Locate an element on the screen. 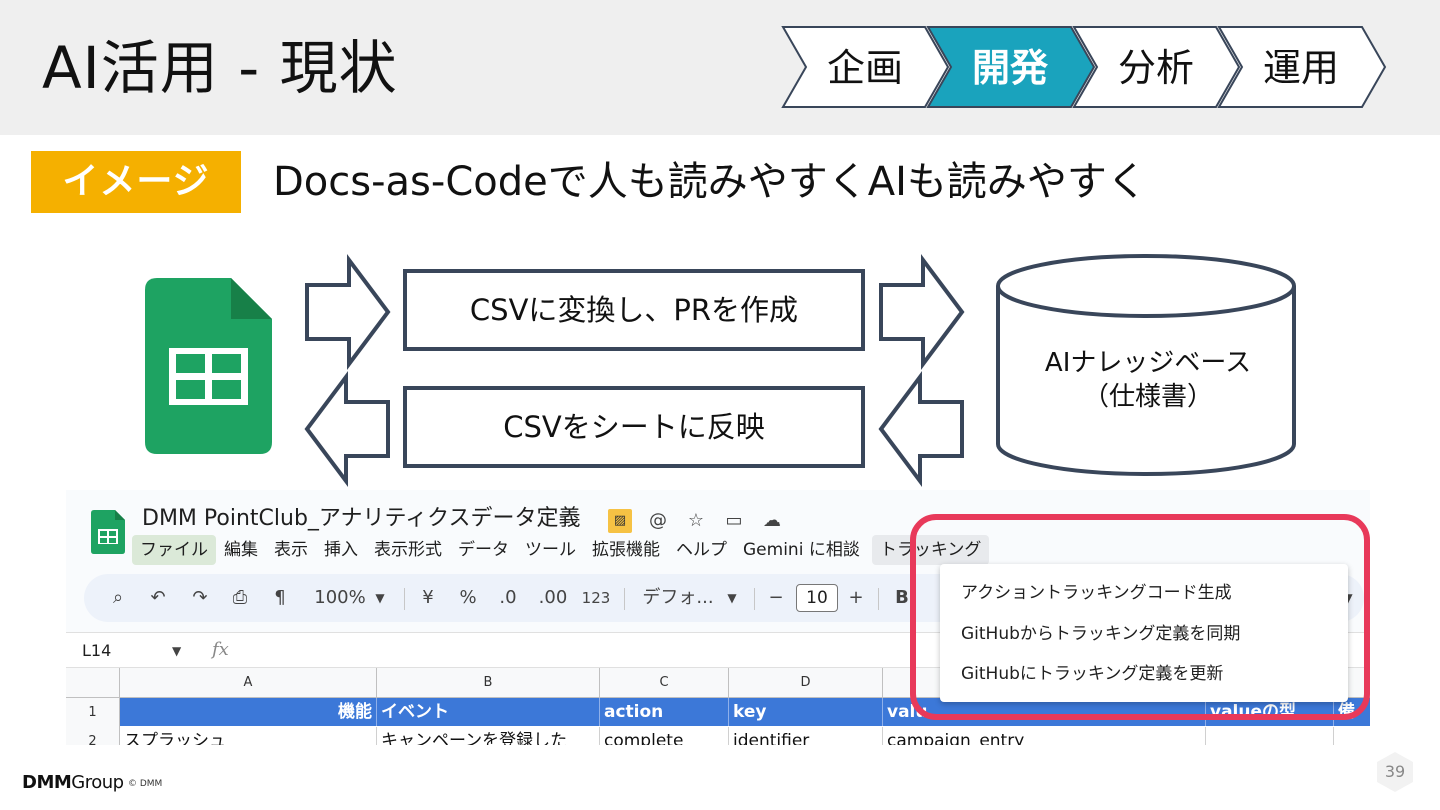 The height and width of the screenshot is (810, 1440). table-cell: valueの型 is located at coordinates (1270, 712).